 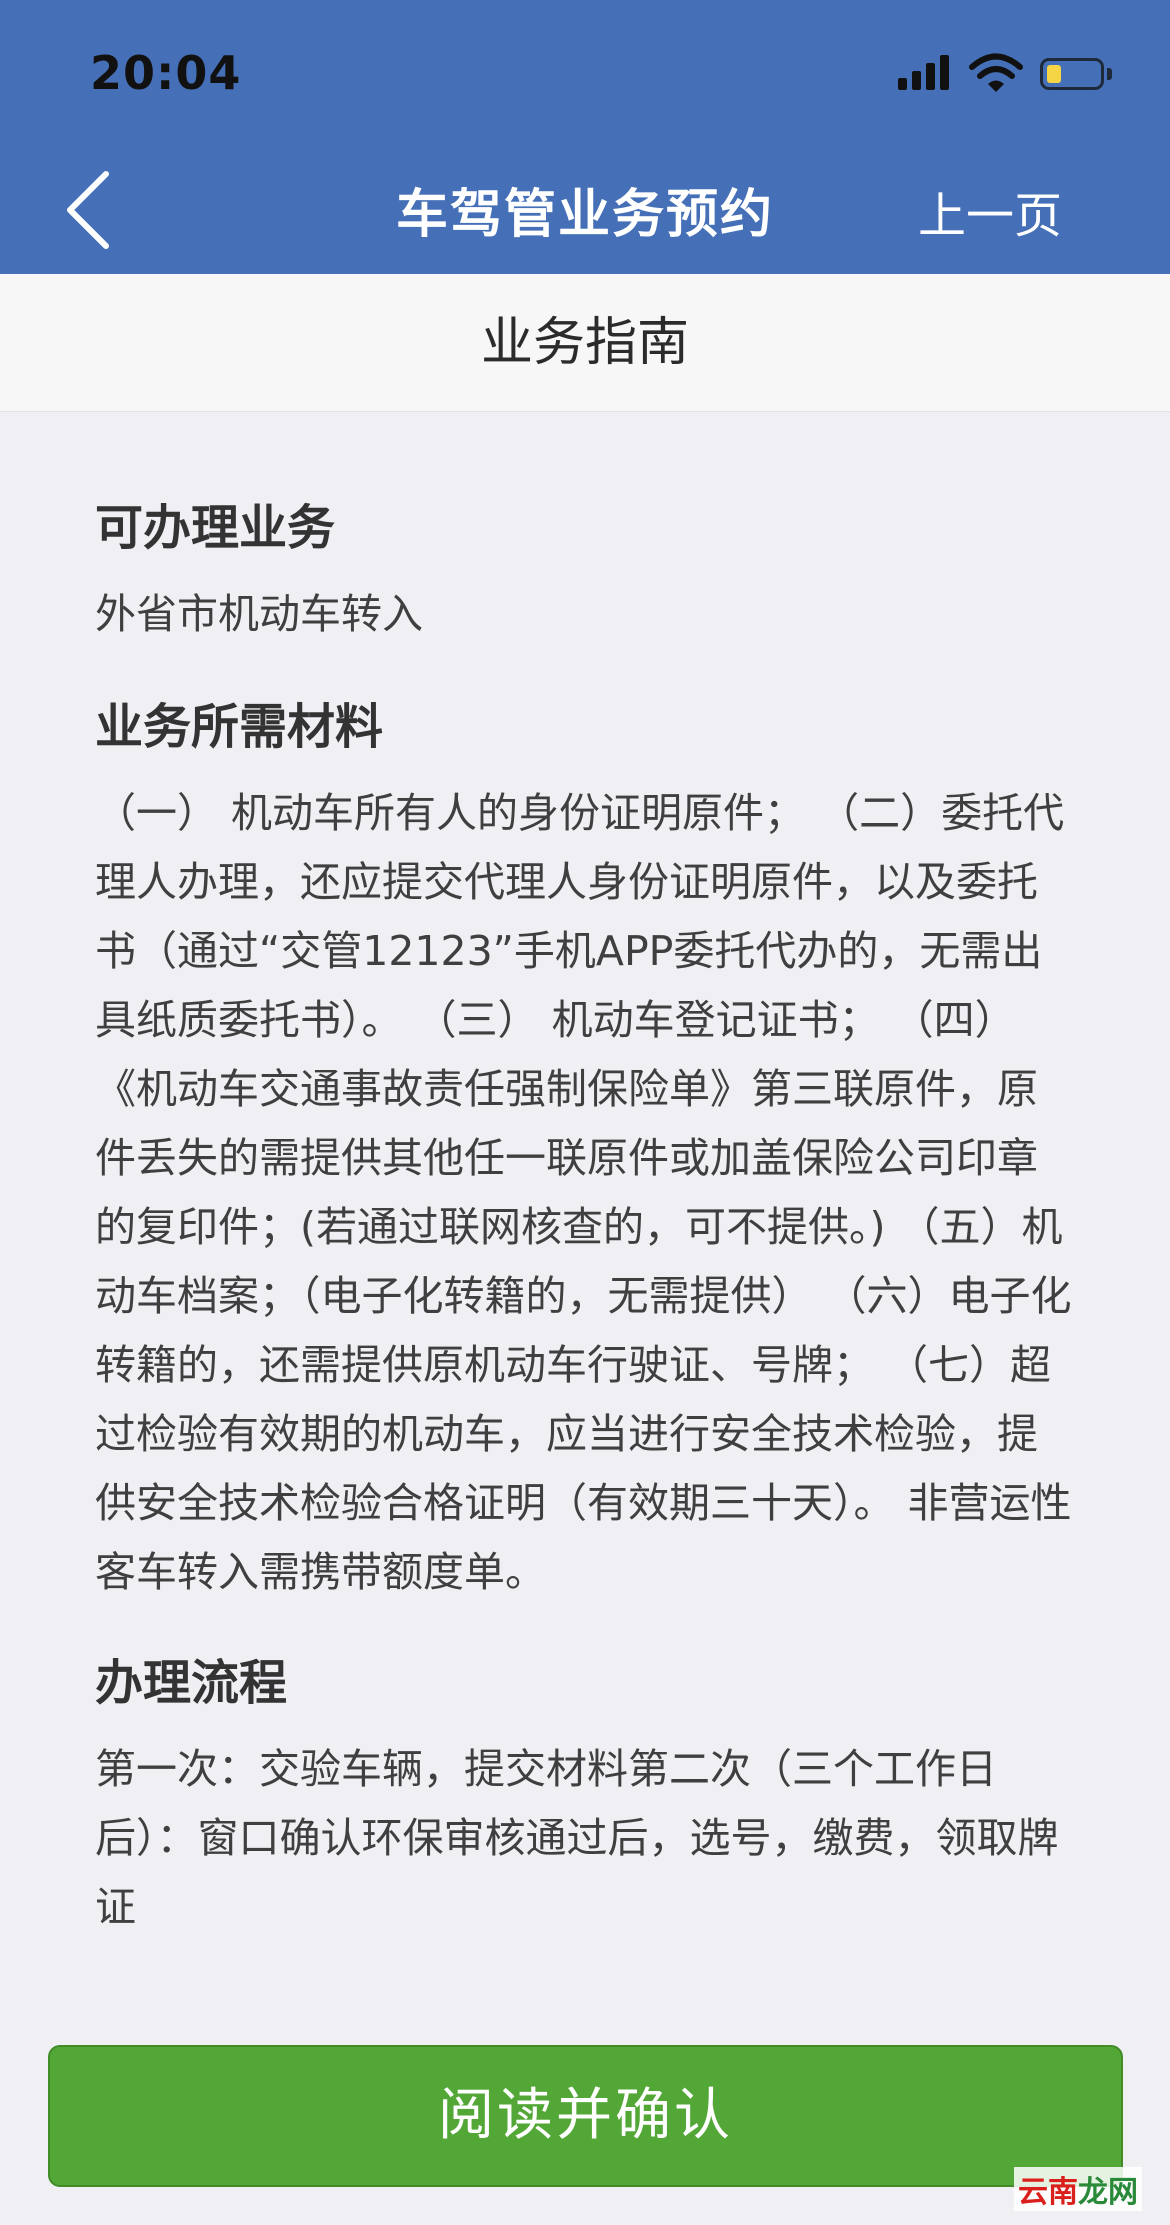 I want to click on battery-icon, so click(x=1072, y=74).